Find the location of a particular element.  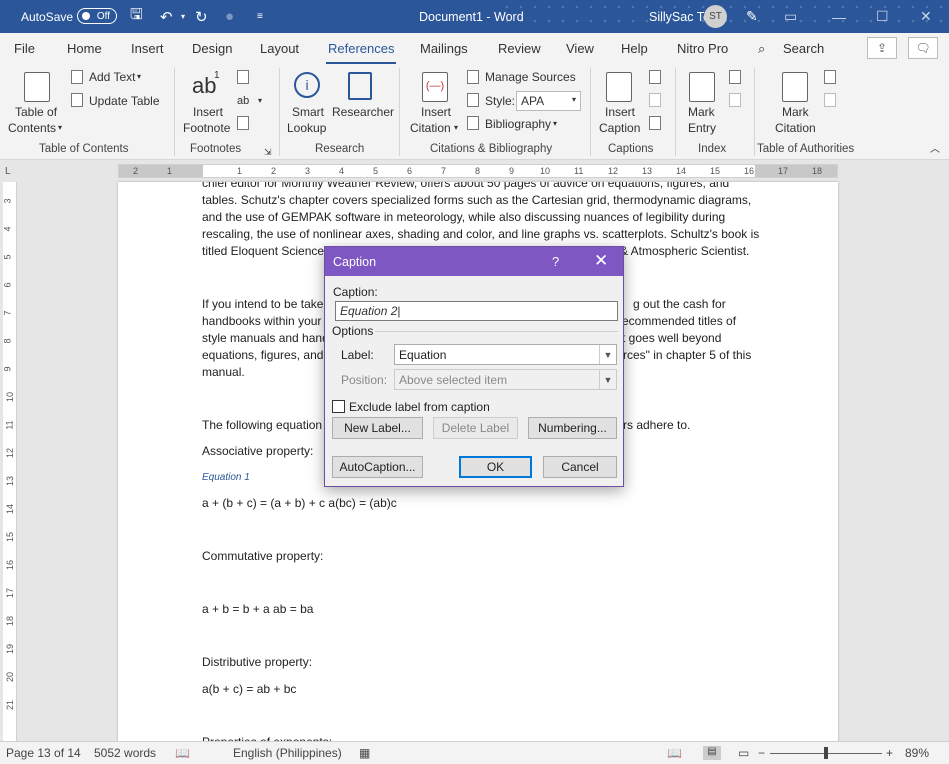

proofing-icon: 📖 is located at coordinates (182, 753).